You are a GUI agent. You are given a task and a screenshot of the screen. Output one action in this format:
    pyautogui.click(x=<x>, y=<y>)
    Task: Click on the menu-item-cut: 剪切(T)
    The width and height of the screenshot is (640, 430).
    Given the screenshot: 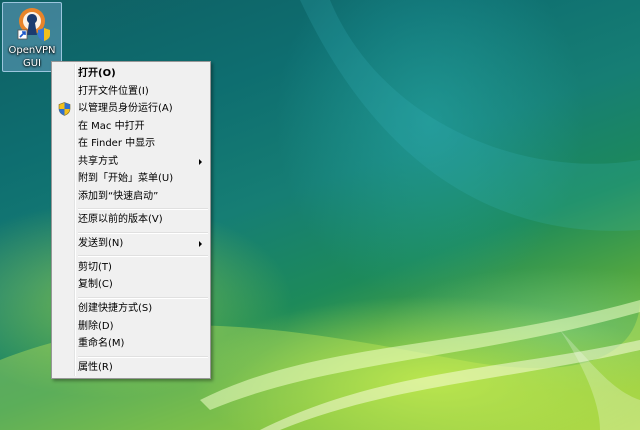 What is the action you would take?
    pyautogui.click(x=132, y=268)
    